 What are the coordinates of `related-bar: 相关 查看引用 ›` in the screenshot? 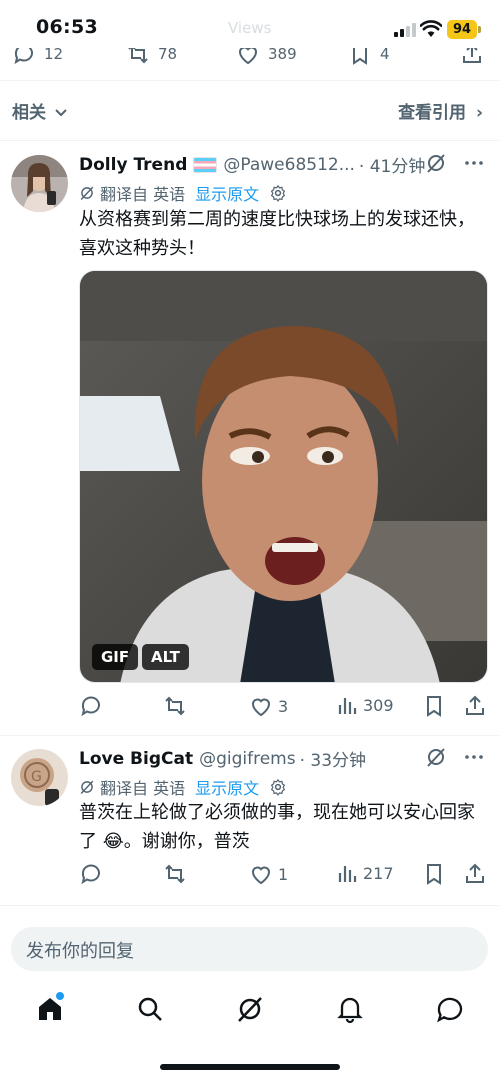 It's located at (249, 110).